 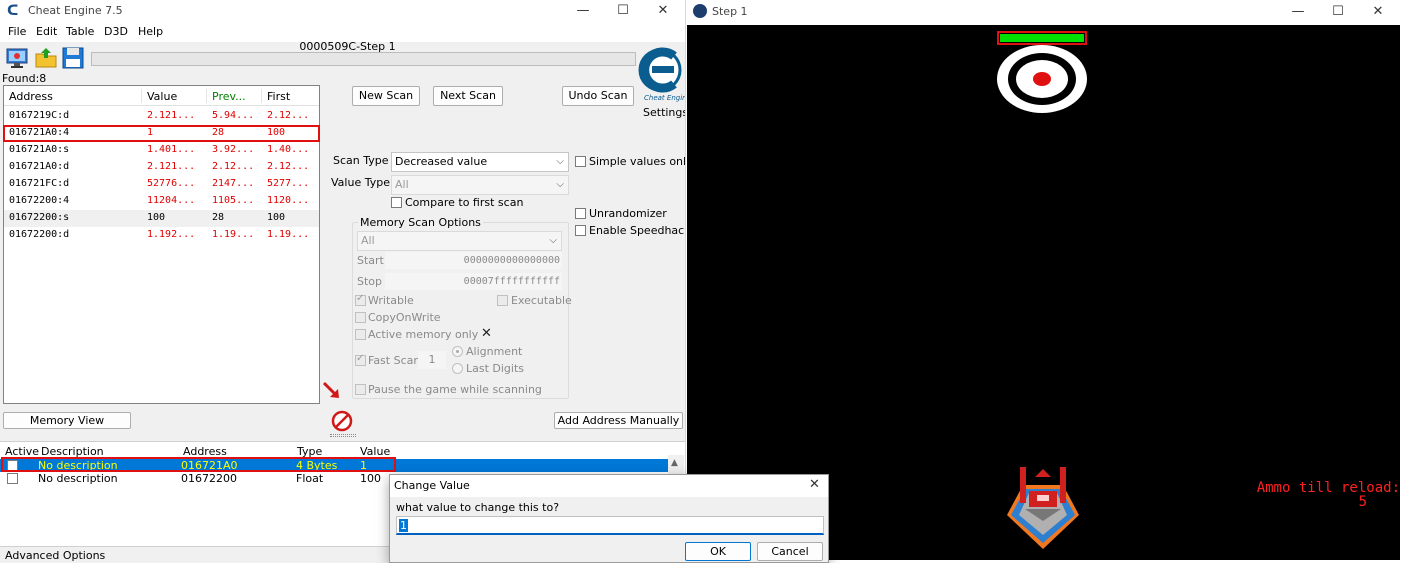 I want to click on writable-checkbox, so click(x=360, y=299).